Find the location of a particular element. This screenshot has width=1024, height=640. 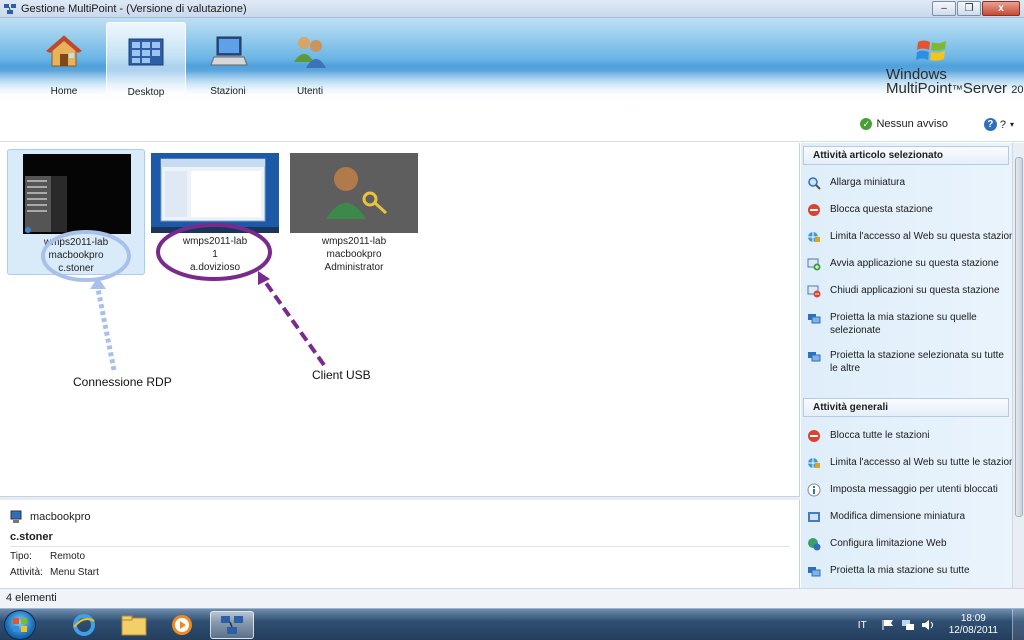

action-launch-app-station: Avvia applicazione su questa stazione is located at coordinates (910, 264).